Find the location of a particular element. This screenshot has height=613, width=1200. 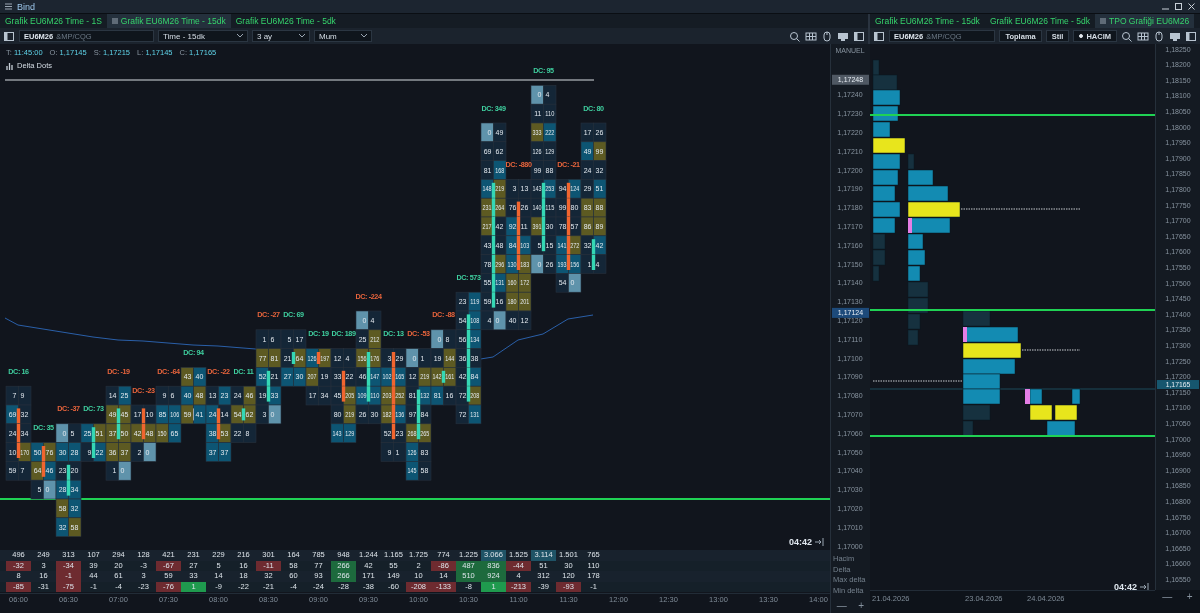

dropdown: Mum is located at coordinates (343, 36).